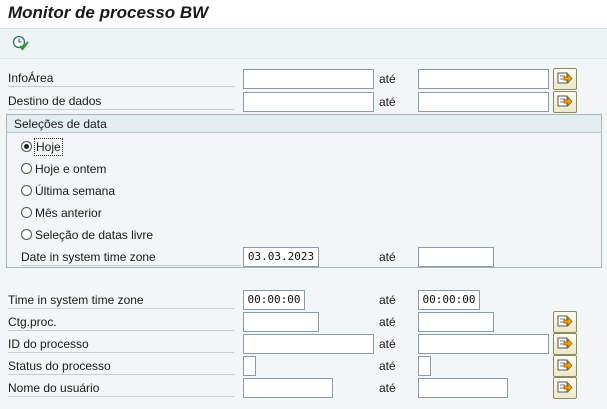 This screenshot has width=607, height=409. I want to click on radio-last-week-label: Última semana, so click(75, 191).